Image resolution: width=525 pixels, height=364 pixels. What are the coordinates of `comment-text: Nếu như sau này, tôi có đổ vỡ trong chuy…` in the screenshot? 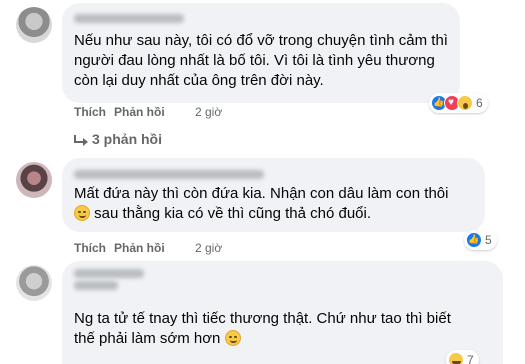 It's located at (261, 61).